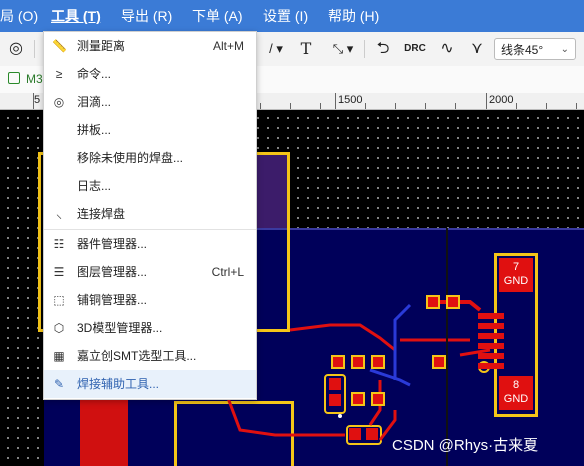  I want to click on menu-item-shortcut: Ctrl+L, so click(227, 272).